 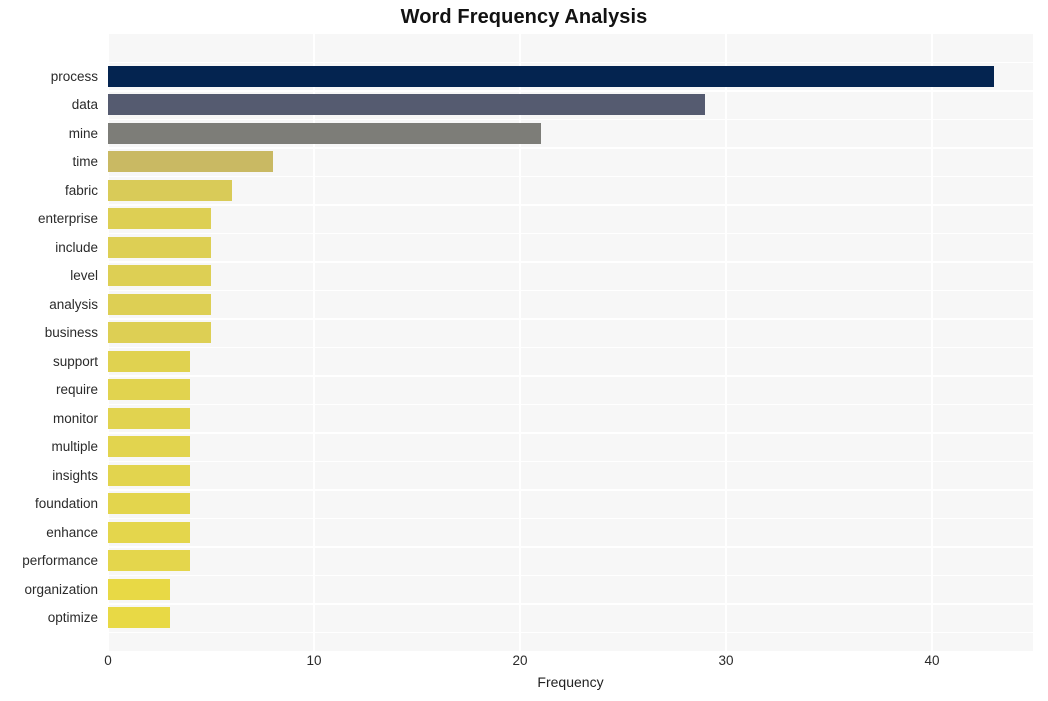 What do you see at coordinates (84, 275) in the screenshot?
I see `y-tick-label: level` at bounding box center [84, 275].